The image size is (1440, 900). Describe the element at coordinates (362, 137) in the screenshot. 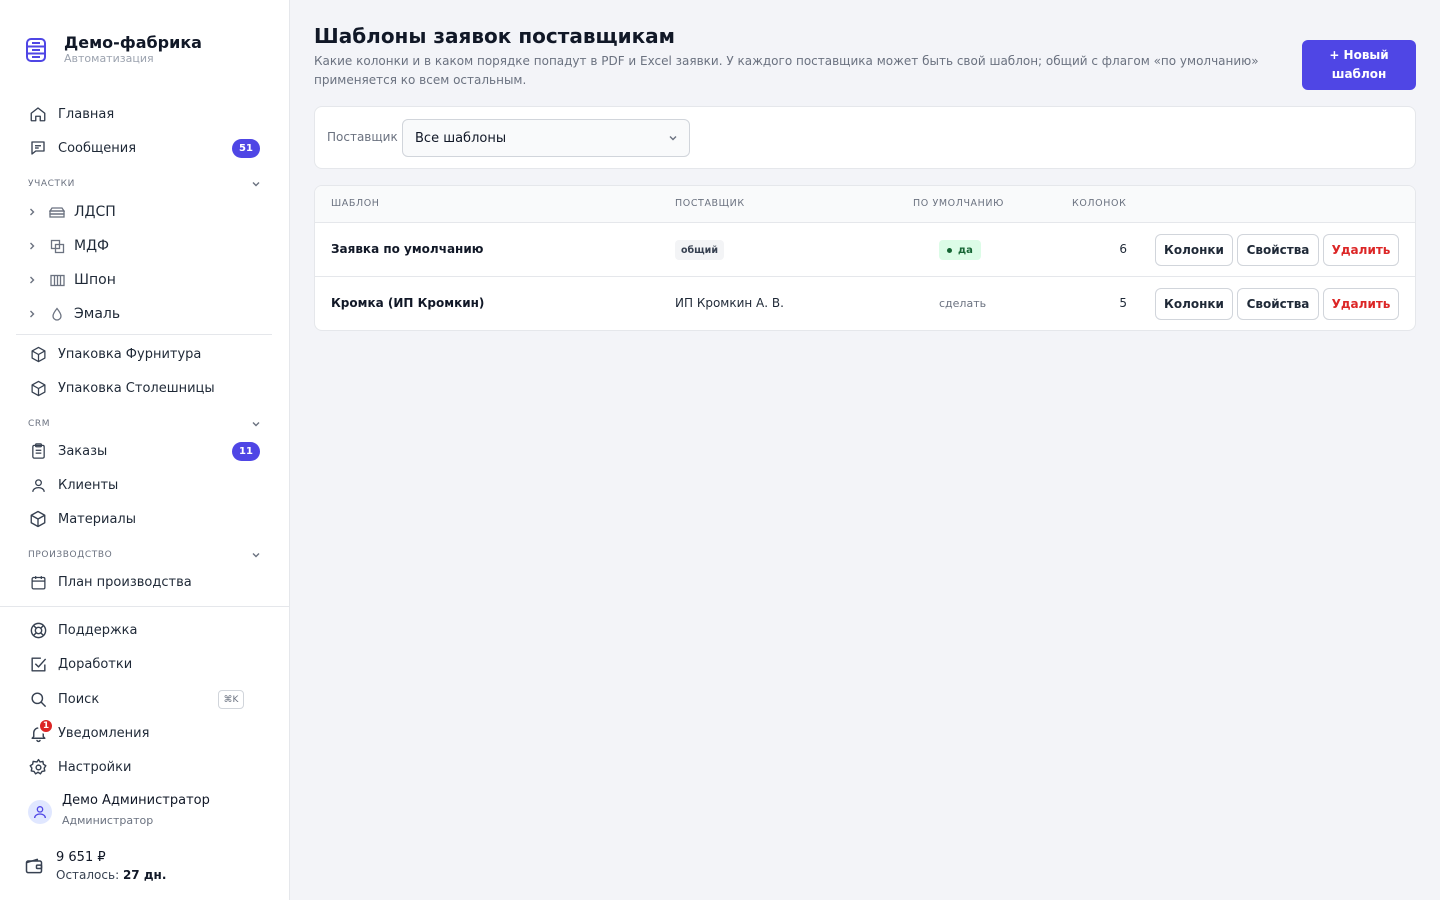

I see `supplier-filter-label: Поставщик` at that location.